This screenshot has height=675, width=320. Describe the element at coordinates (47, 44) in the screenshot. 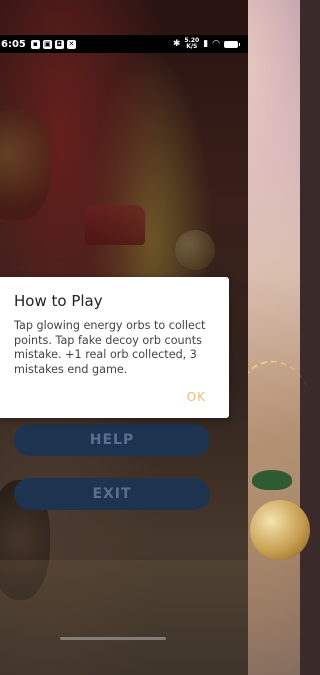

I see `image-icon: ▣` at that location.